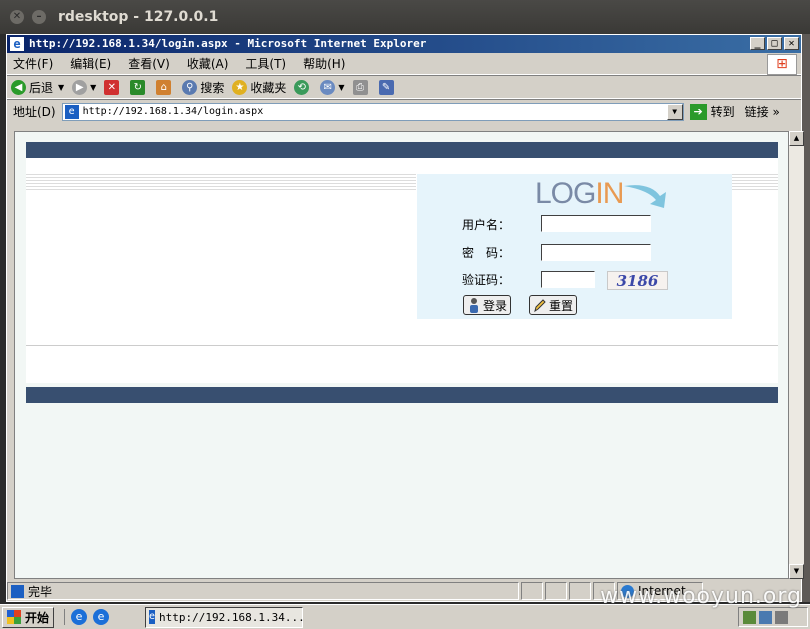 This screenshot has width=810, height=629. I want to click on menu-favorites: 收藏(A), so click(208, 63).